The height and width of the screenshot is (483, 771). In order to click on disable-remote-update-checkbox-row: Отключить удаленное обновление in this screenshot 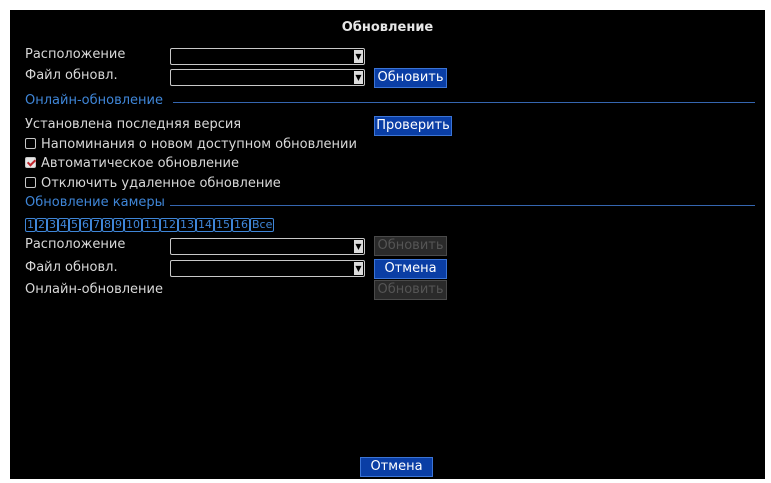, I will do `click(153, 183)`.